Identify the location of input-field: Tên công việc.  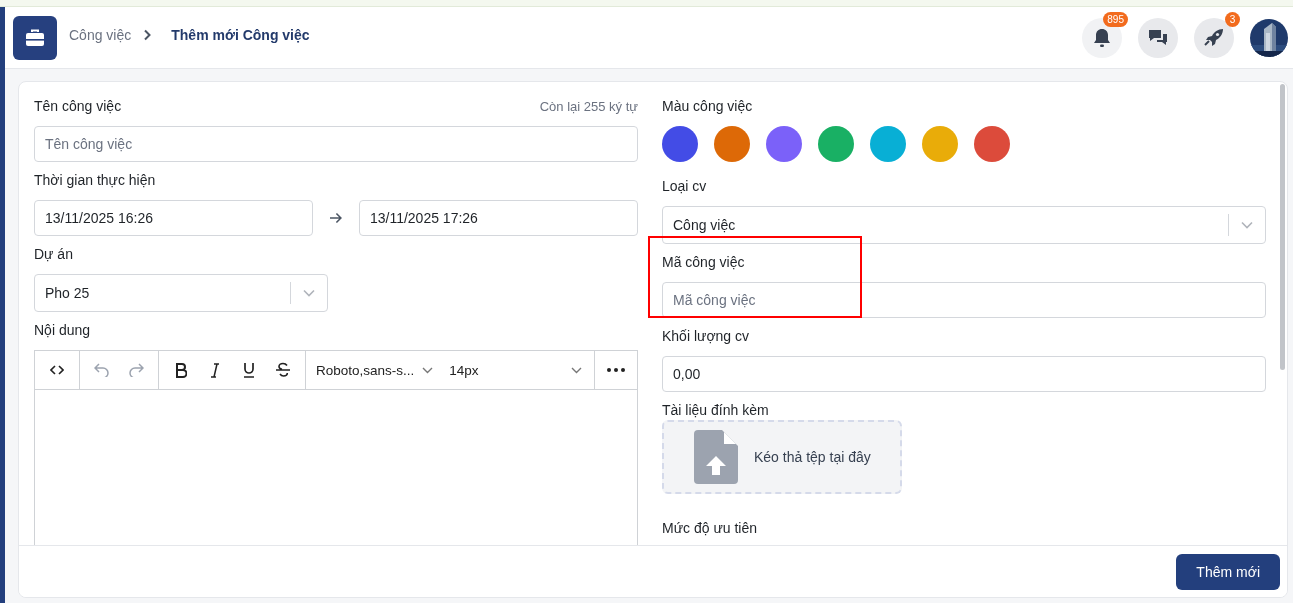
(336, 144).